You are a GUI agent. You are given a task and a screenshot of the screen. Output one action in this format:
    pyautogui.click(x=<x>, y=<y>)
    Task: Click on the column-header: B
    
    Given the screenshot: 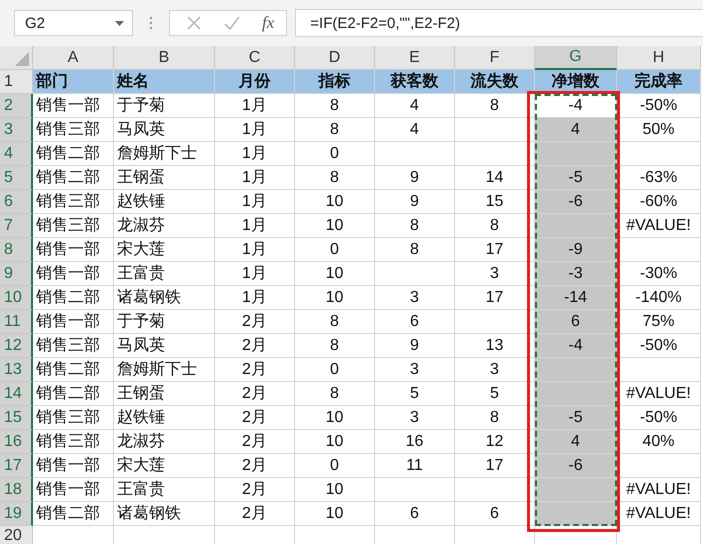 What is the action you would take?
    pyautogui.click(x=164, y=58)
    